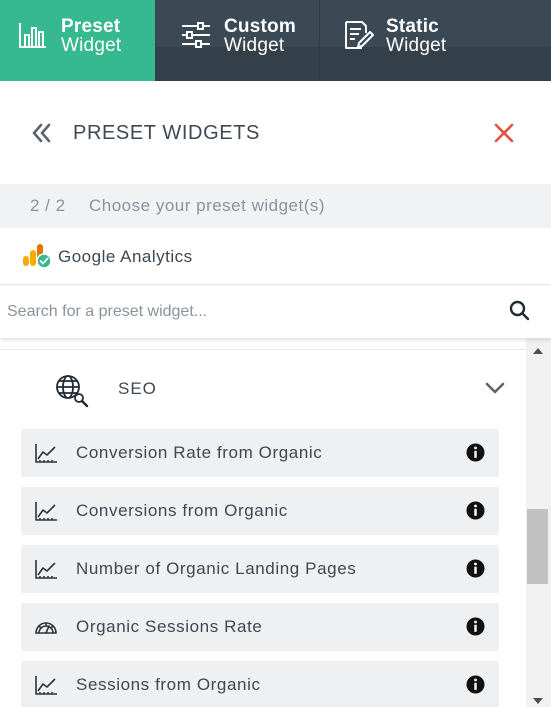  What do you see at coordinates (250, 312) in the screenshot?
I see `search-input` at bounding box center [250, 312].